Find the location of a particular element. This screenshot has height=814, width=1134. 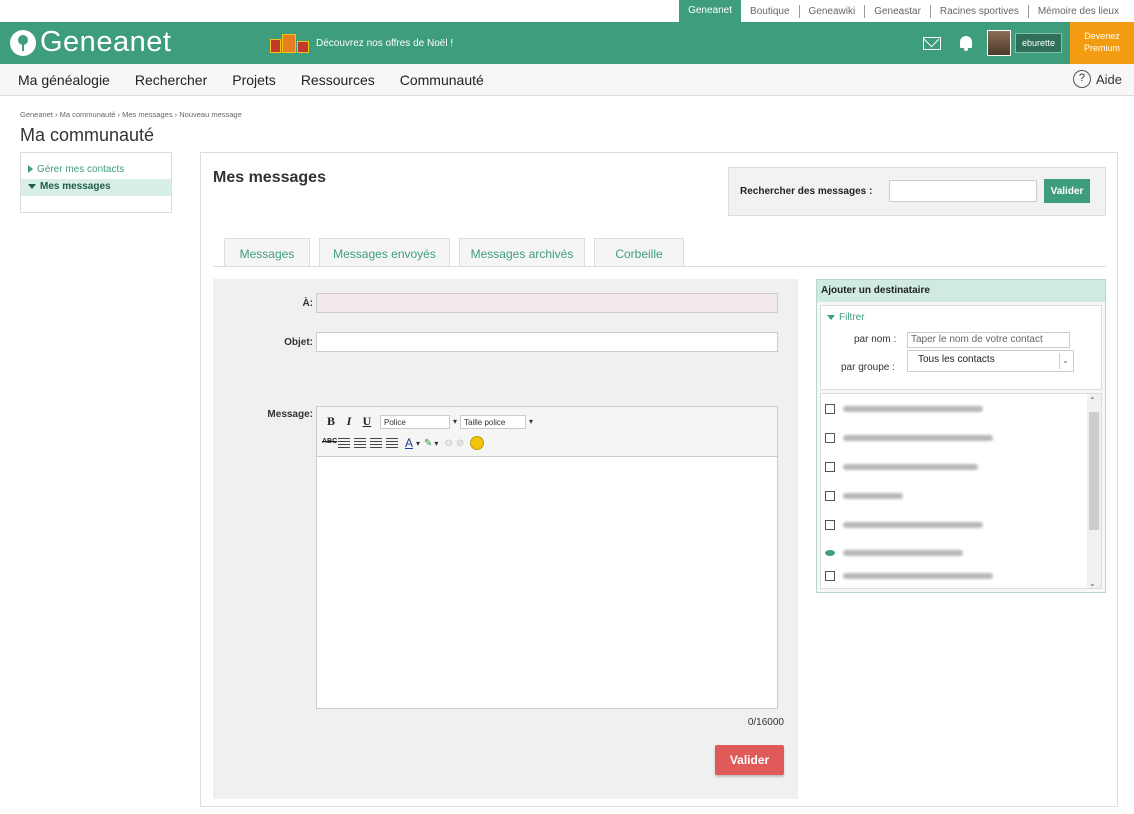

tree-logo-icon is located at coordinates (23, 42).